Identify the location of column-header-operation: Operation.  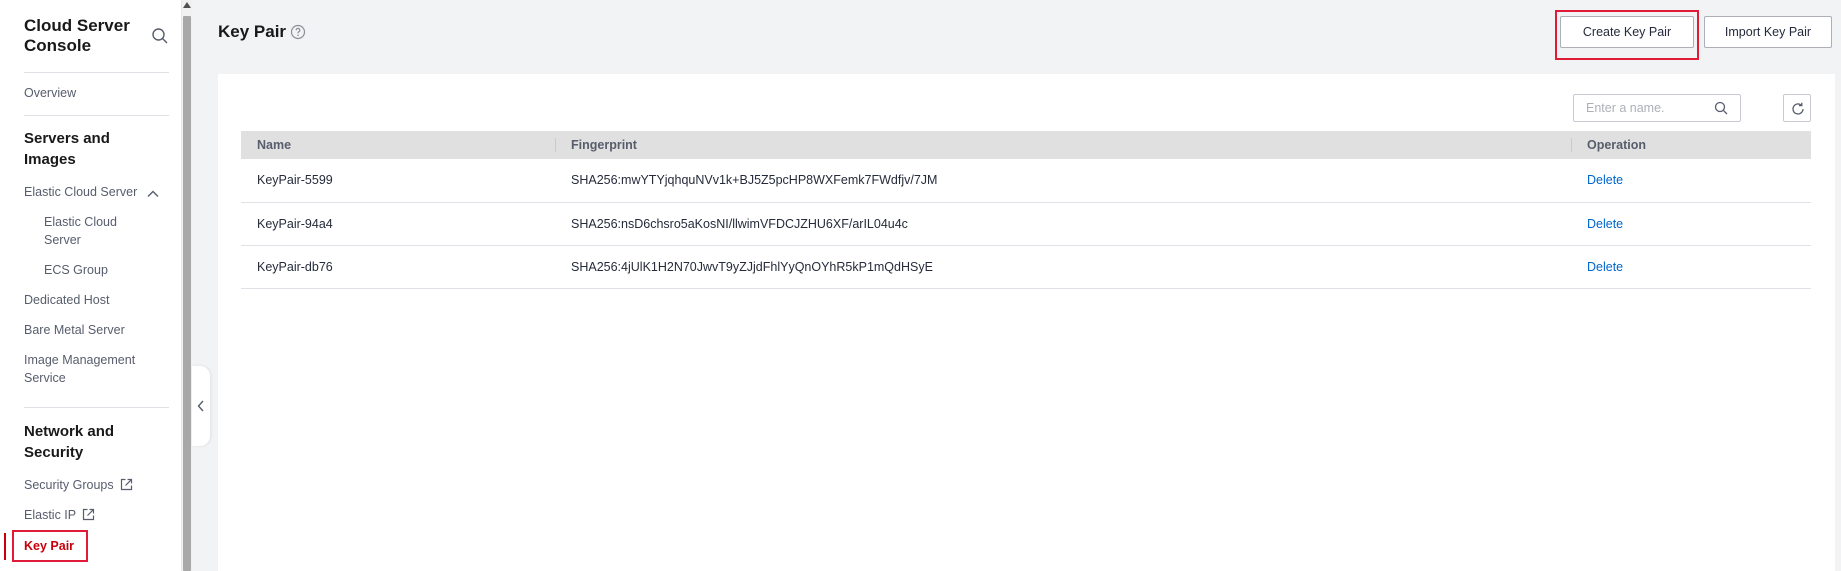
(1691, 145).